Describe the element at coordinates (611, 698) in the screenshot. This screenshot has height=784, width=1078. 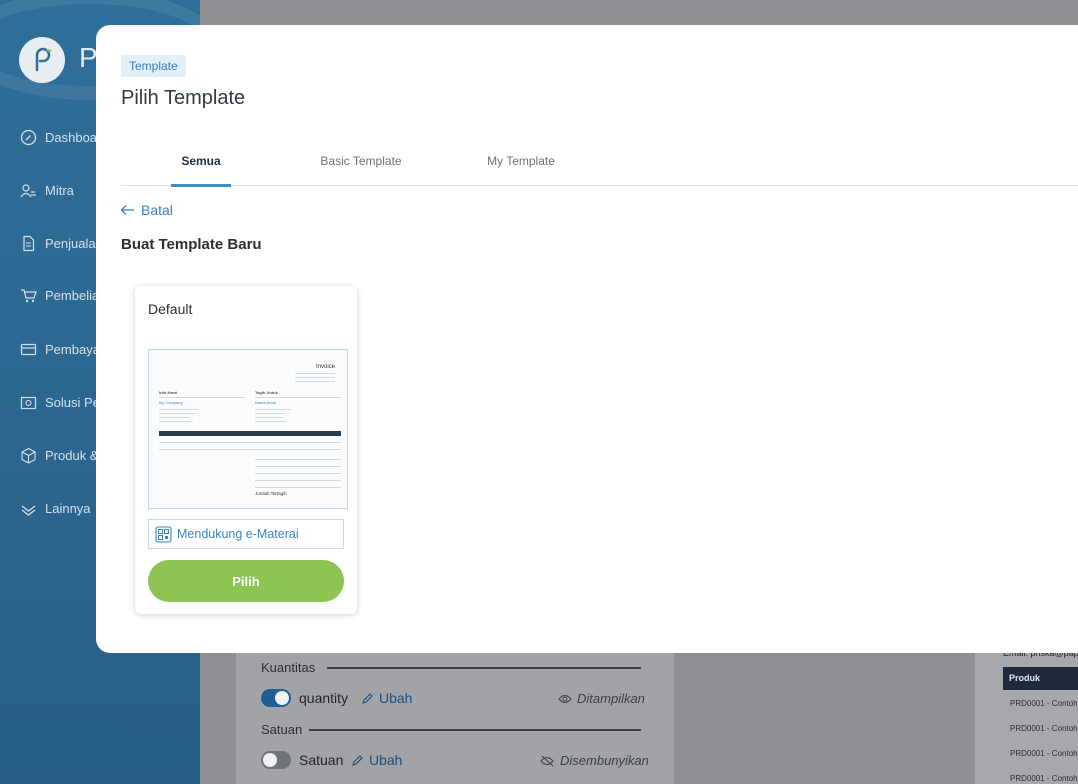
I see `visibility-label: Ditampilkan` at that location.